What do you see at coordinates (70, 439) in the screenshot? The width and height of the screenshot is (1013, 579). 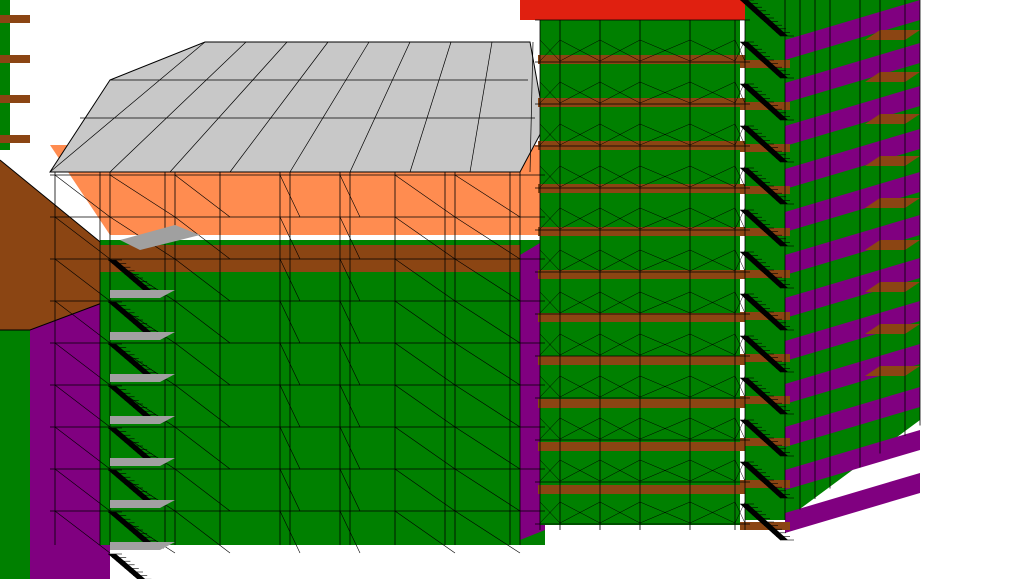 I see `left-building-side` at bounding box center [70, 439].